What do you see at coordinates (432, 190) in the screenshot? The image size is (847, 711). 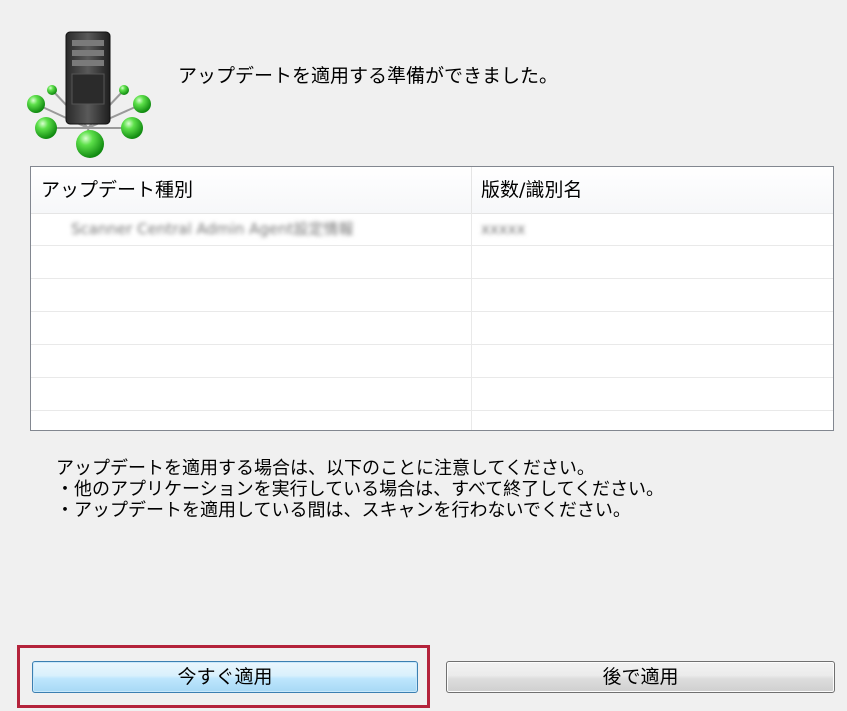 I see `list-header: アップデート種別 版数/識別名` at bounding box center [432, 190].